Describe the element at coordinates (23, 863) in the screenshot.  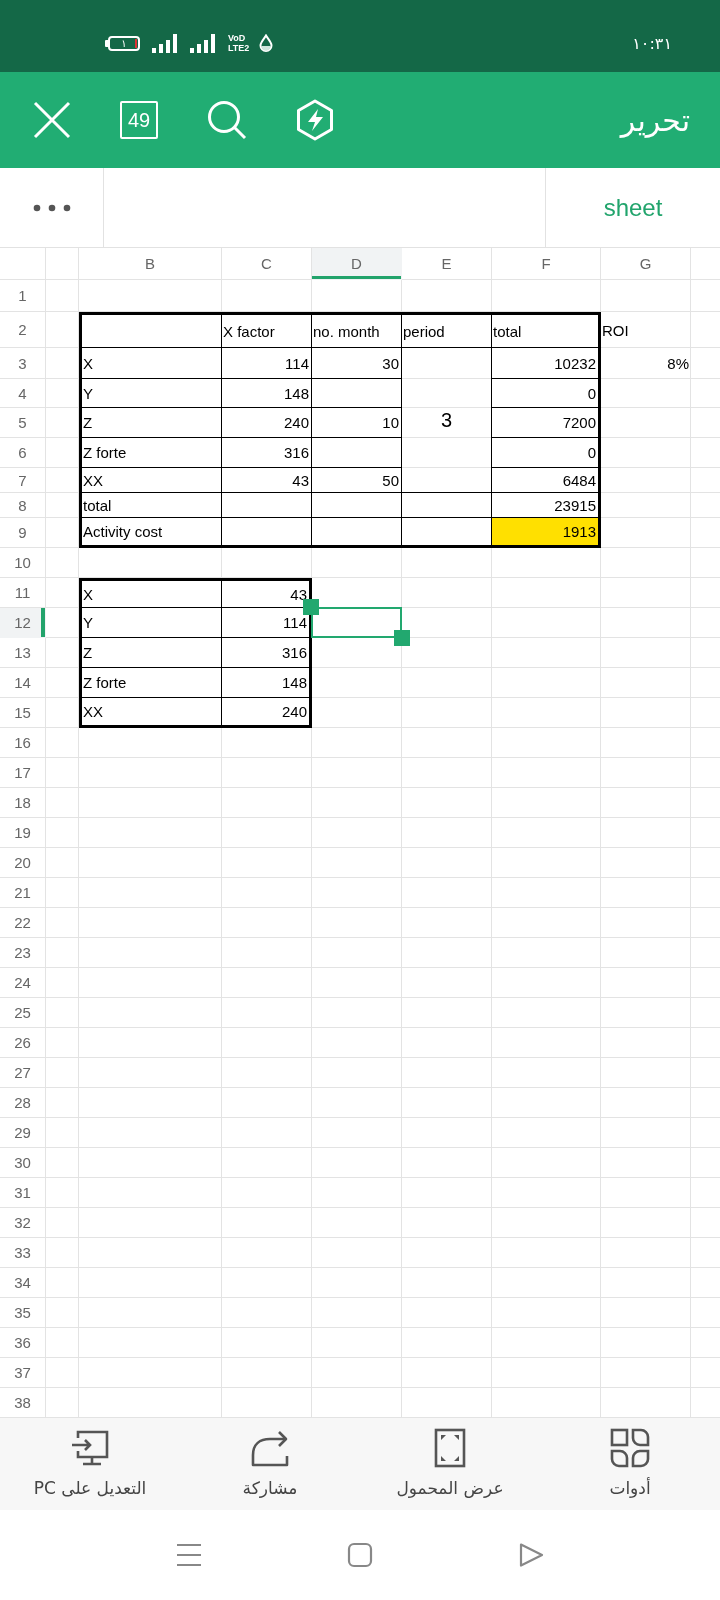
I see `row-header: 20` at that location.